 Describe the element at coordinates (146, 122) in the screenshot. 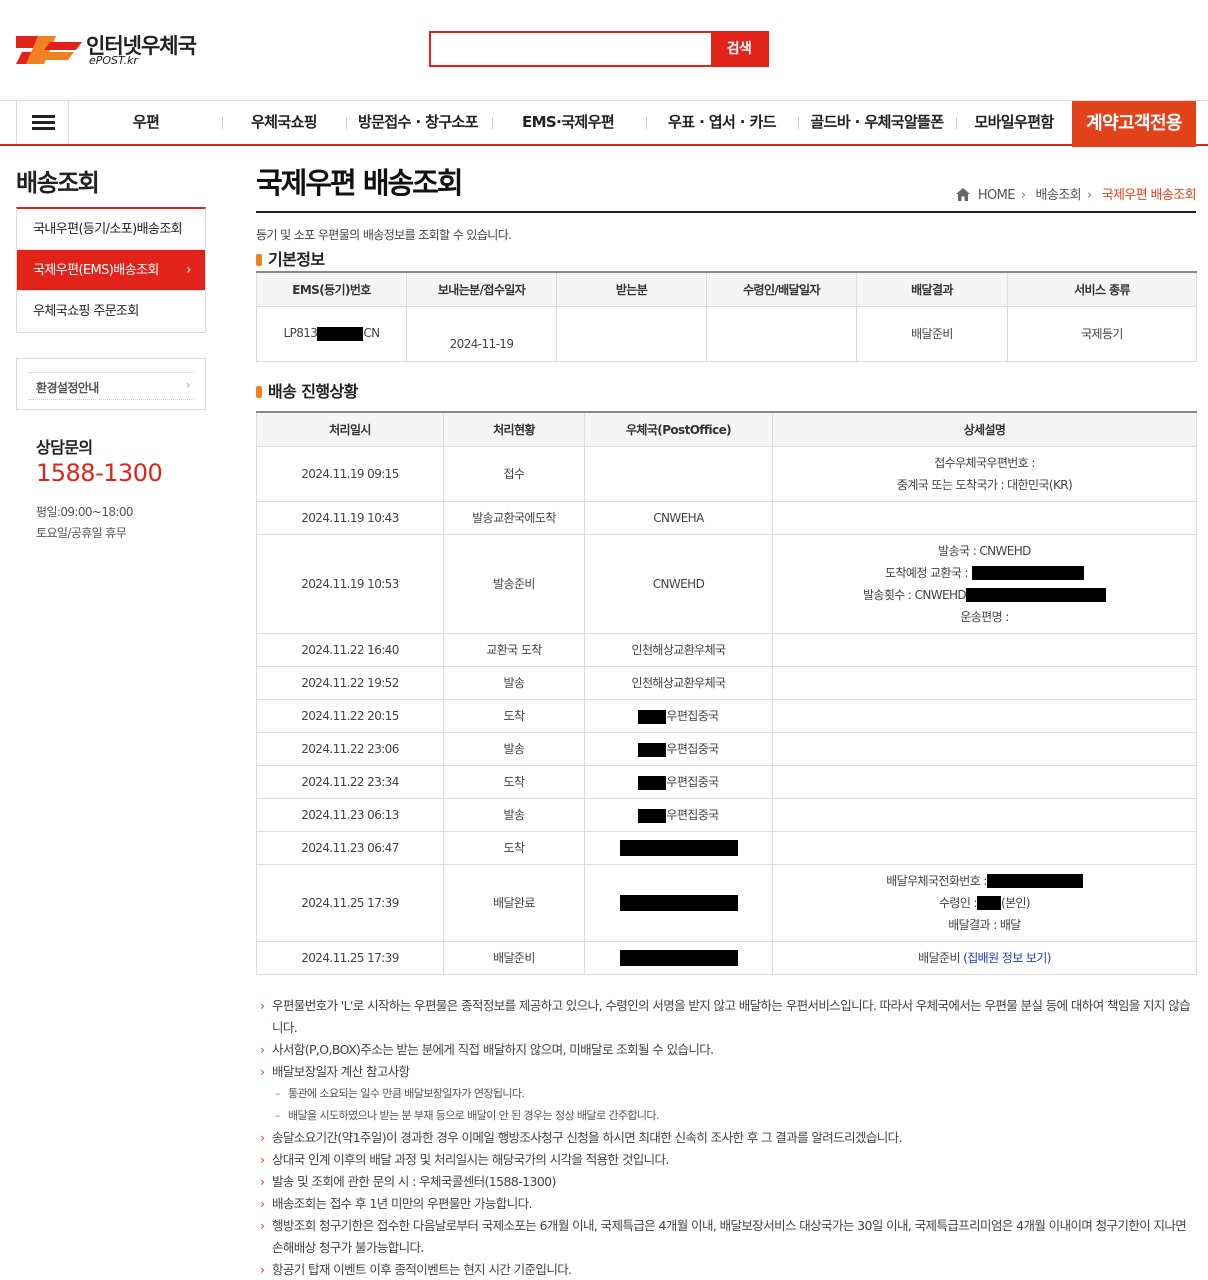

I see `nav-item-mail: 우편` at that location.